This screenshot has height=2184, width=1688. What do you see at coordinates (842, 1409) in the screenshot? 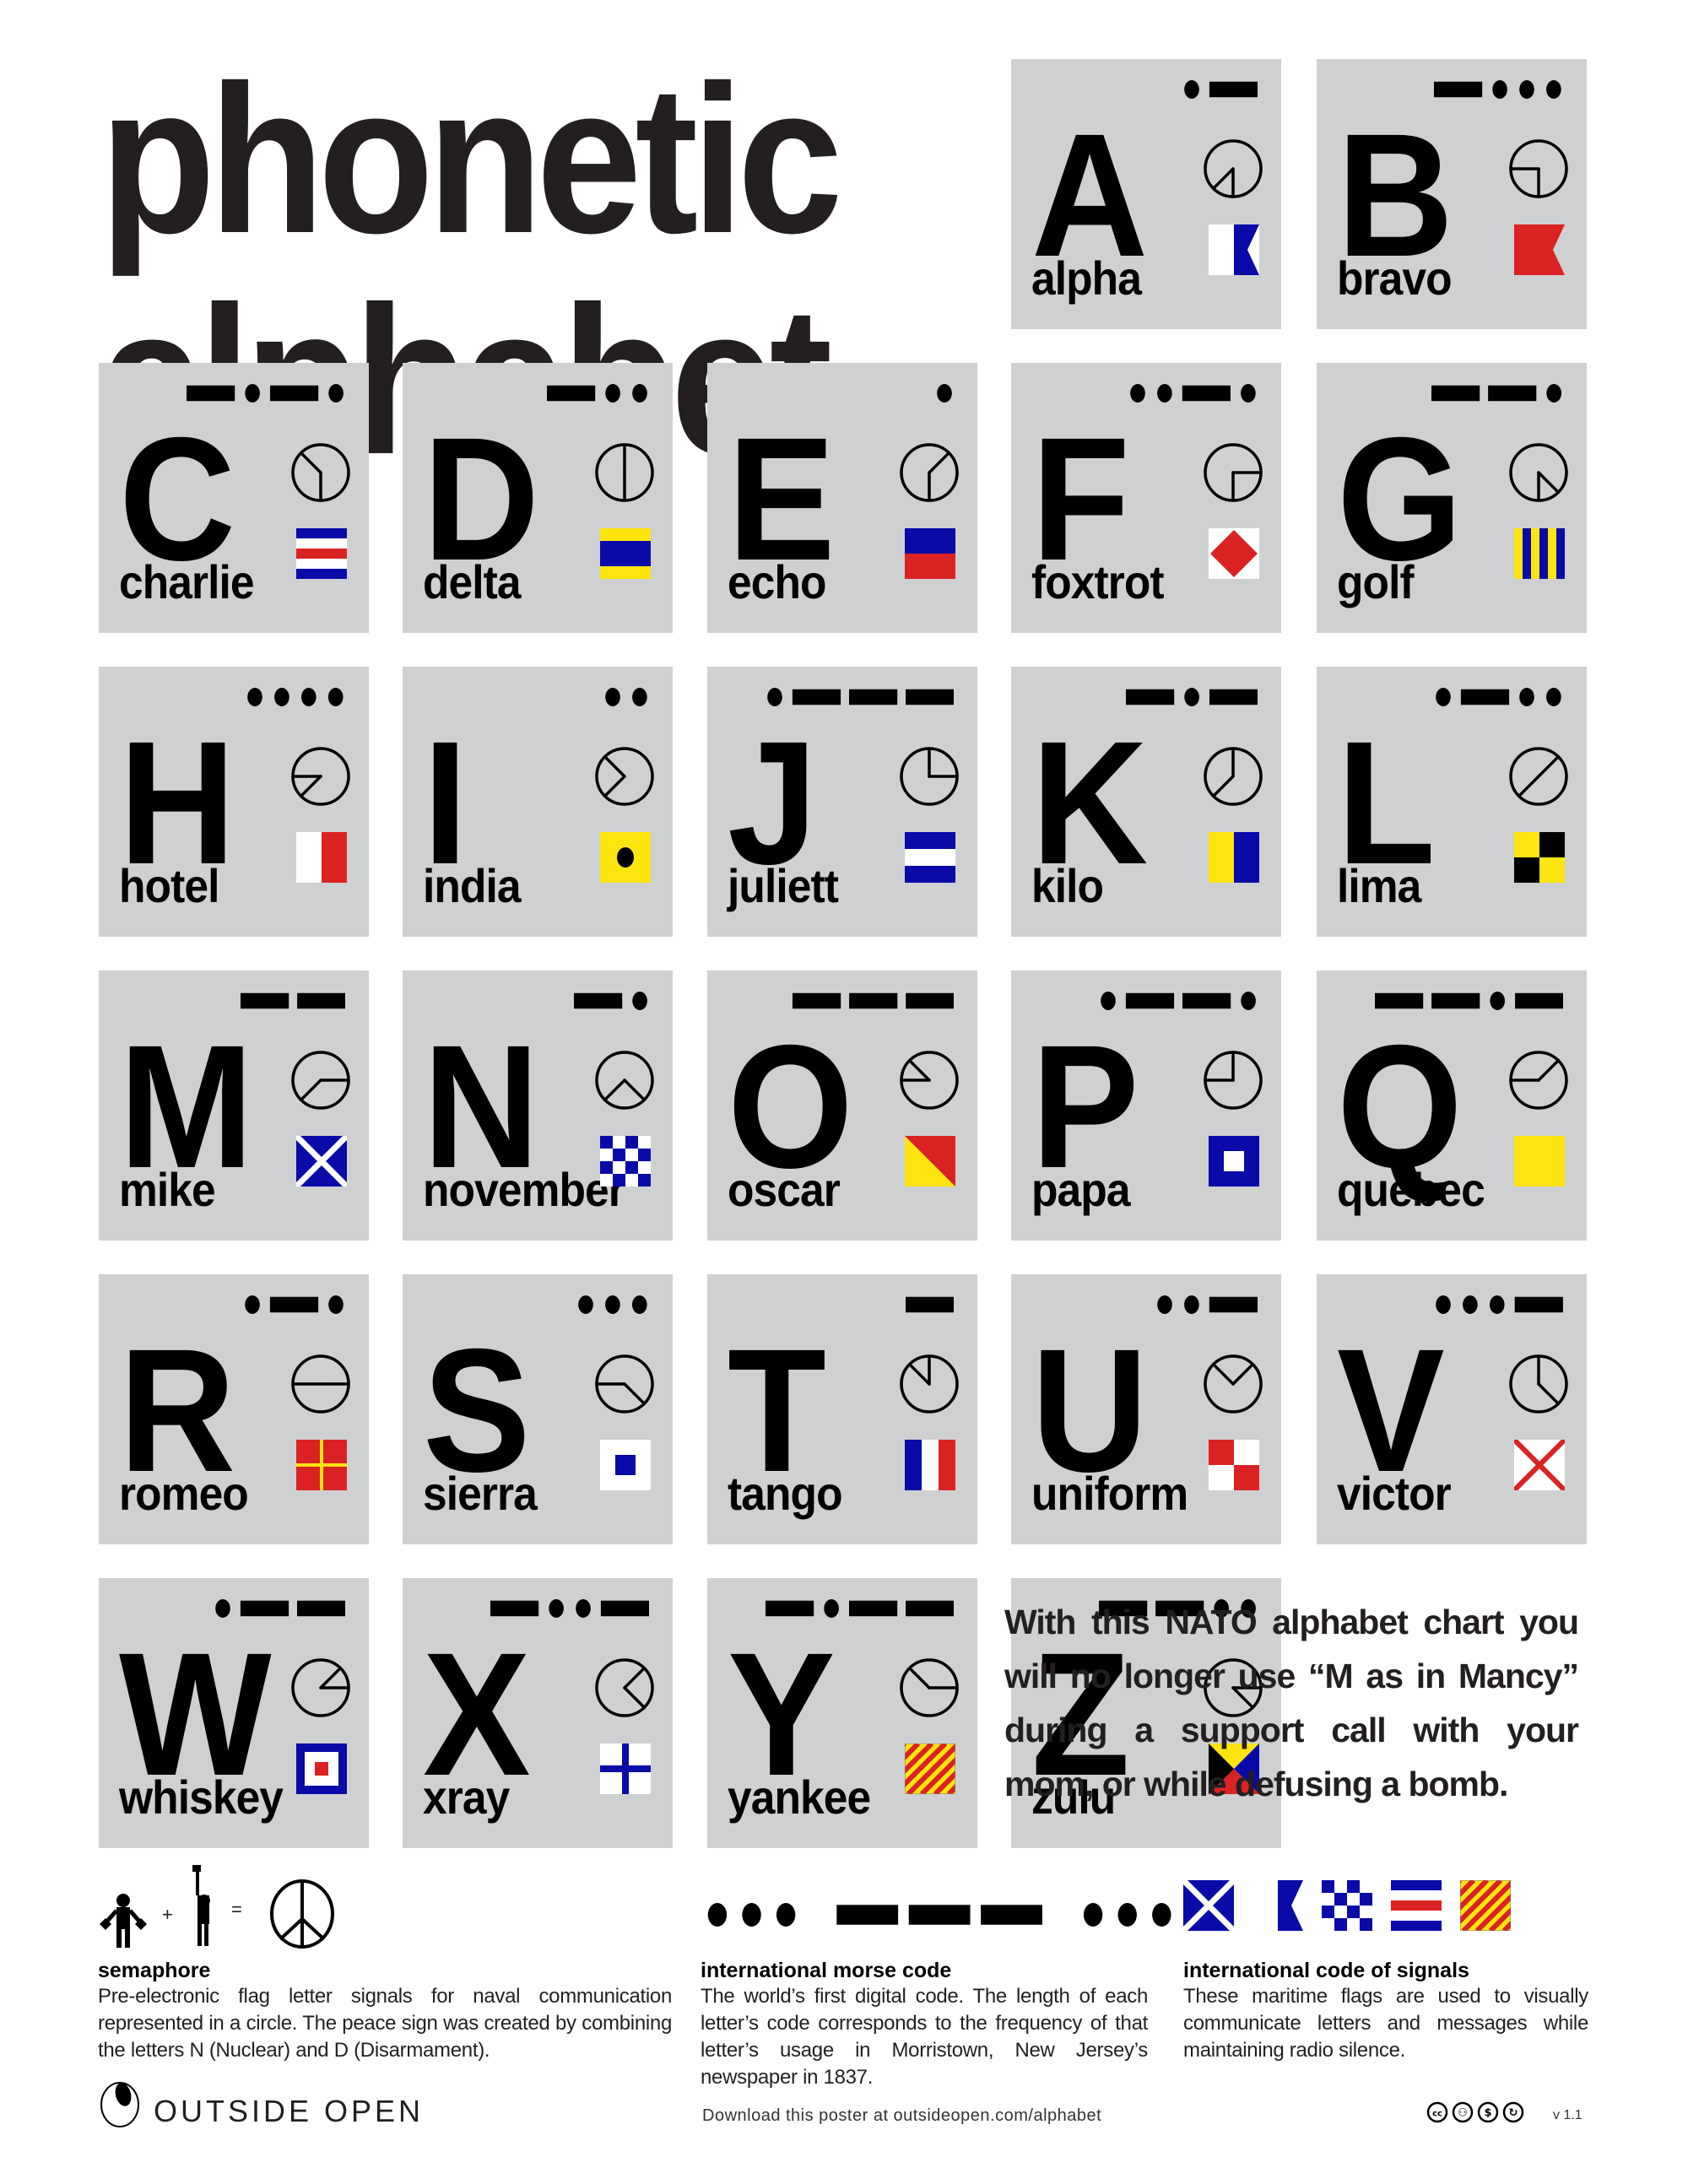
I see `letter-tile-tango: Ttango` at bounding box center [842, 1409].